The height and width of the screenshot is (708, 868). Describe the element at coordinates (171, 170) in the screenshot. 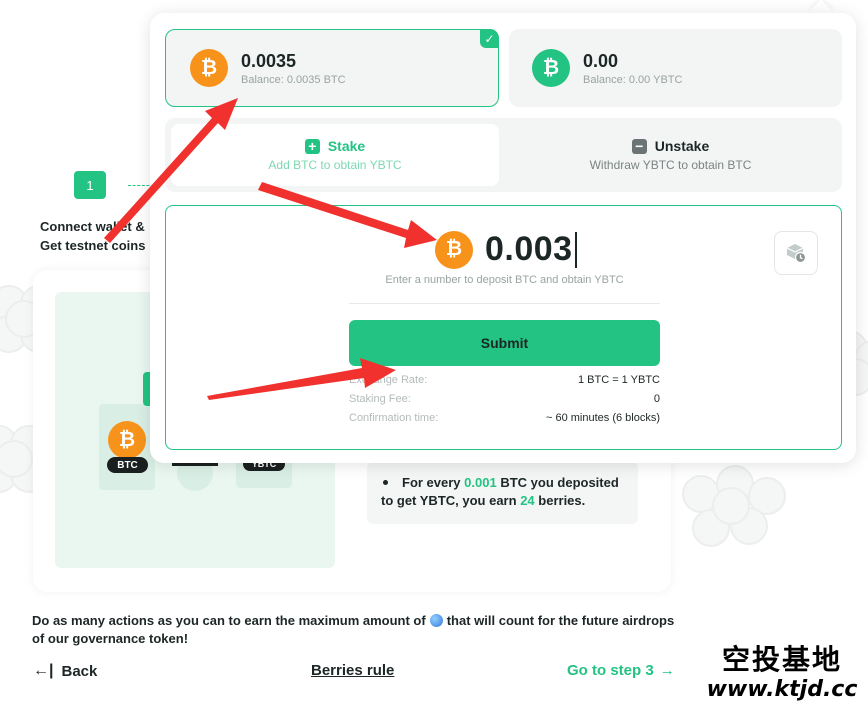

I see `annotation-arrow-to-balance` at that location.